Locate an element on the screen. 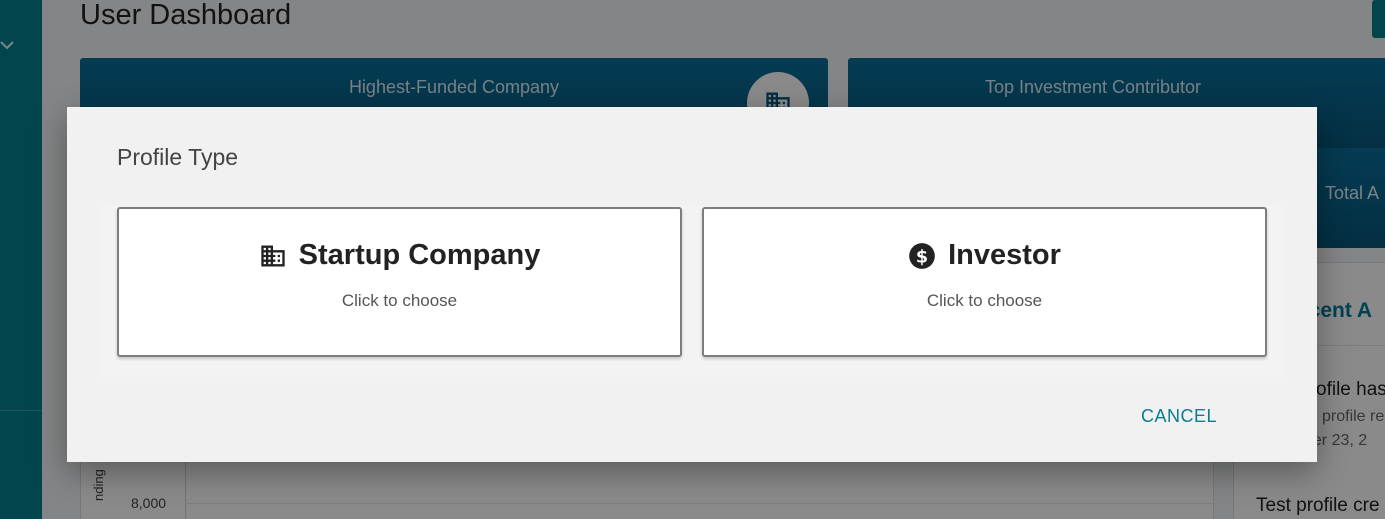 This screenshot has height=519, width=1385. option-title: $ Investor is located at coordinates (984, 255).